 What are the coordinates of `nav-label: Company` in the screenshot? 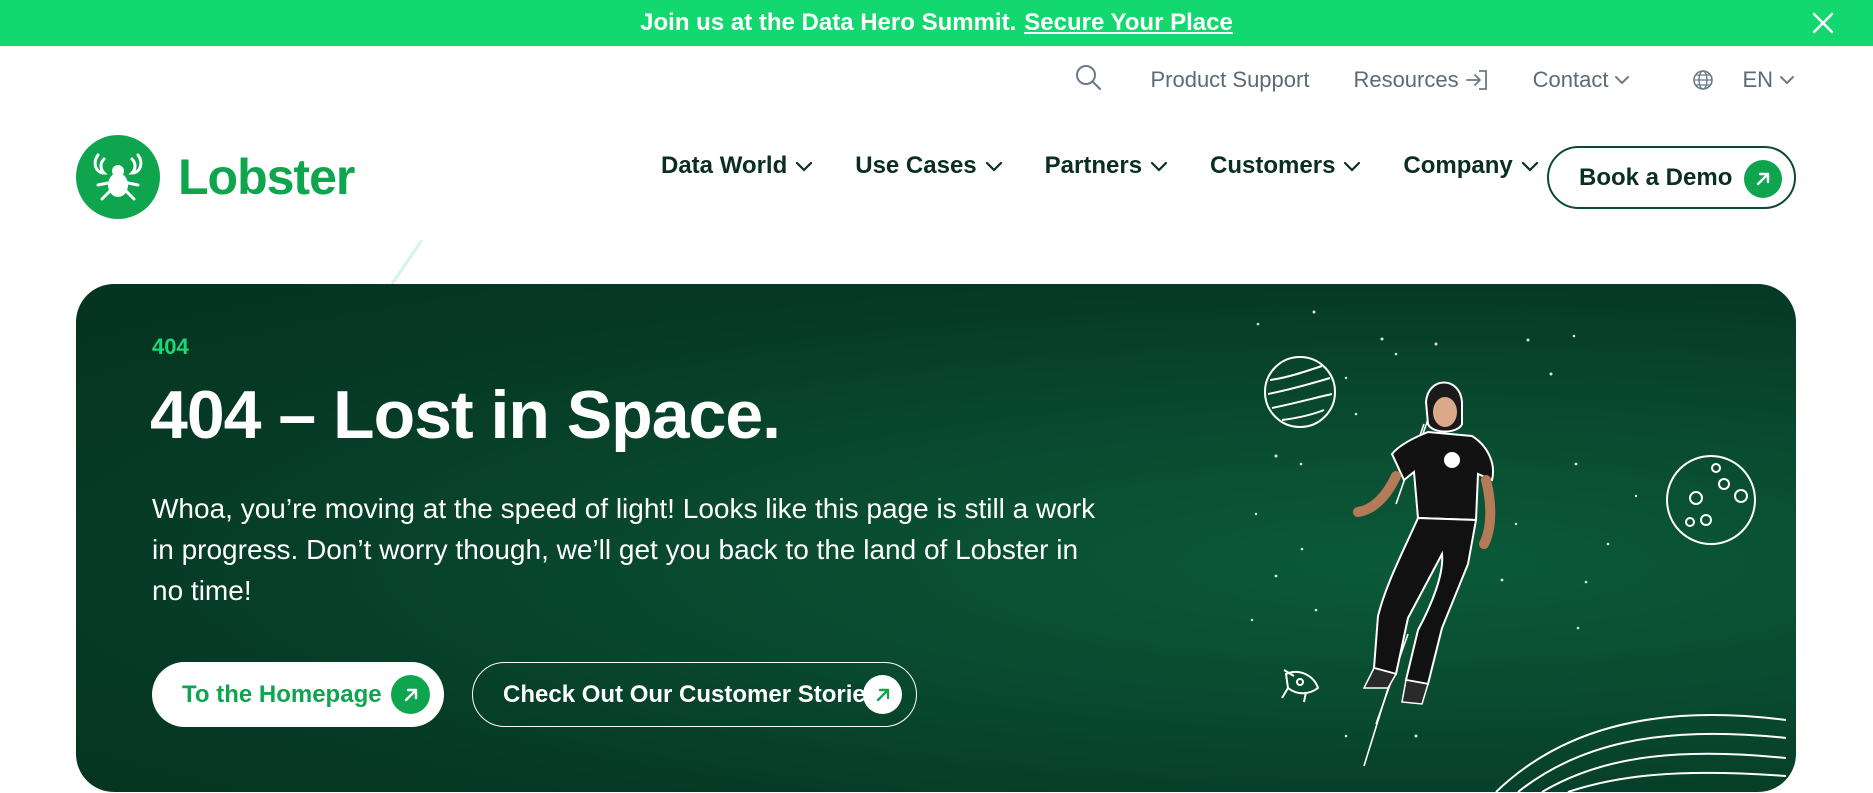 It's located at (1458, 165).